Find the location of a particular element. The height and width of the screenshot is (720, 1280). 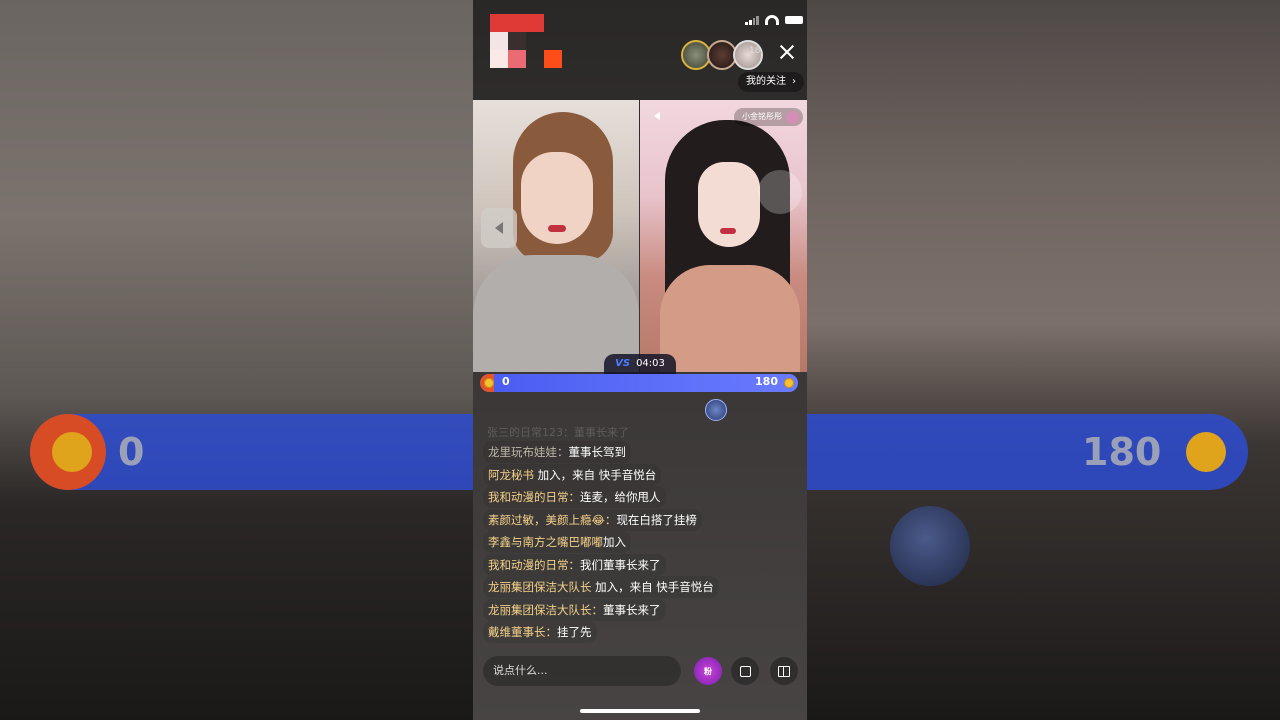

opponent-video: 小金铭彤彤 is located at coordinates (723, 236).